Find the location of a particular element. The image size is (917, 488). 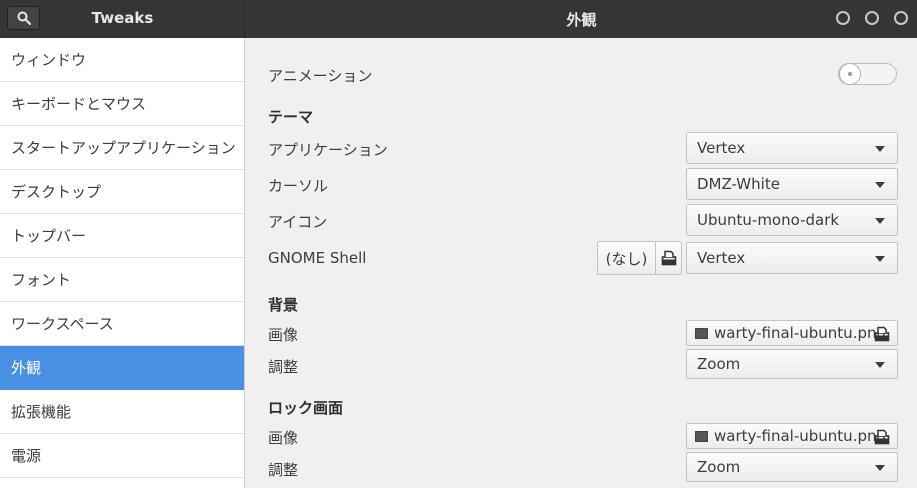

header-left-pane: Tweaks is located at coordinates (122, 19).